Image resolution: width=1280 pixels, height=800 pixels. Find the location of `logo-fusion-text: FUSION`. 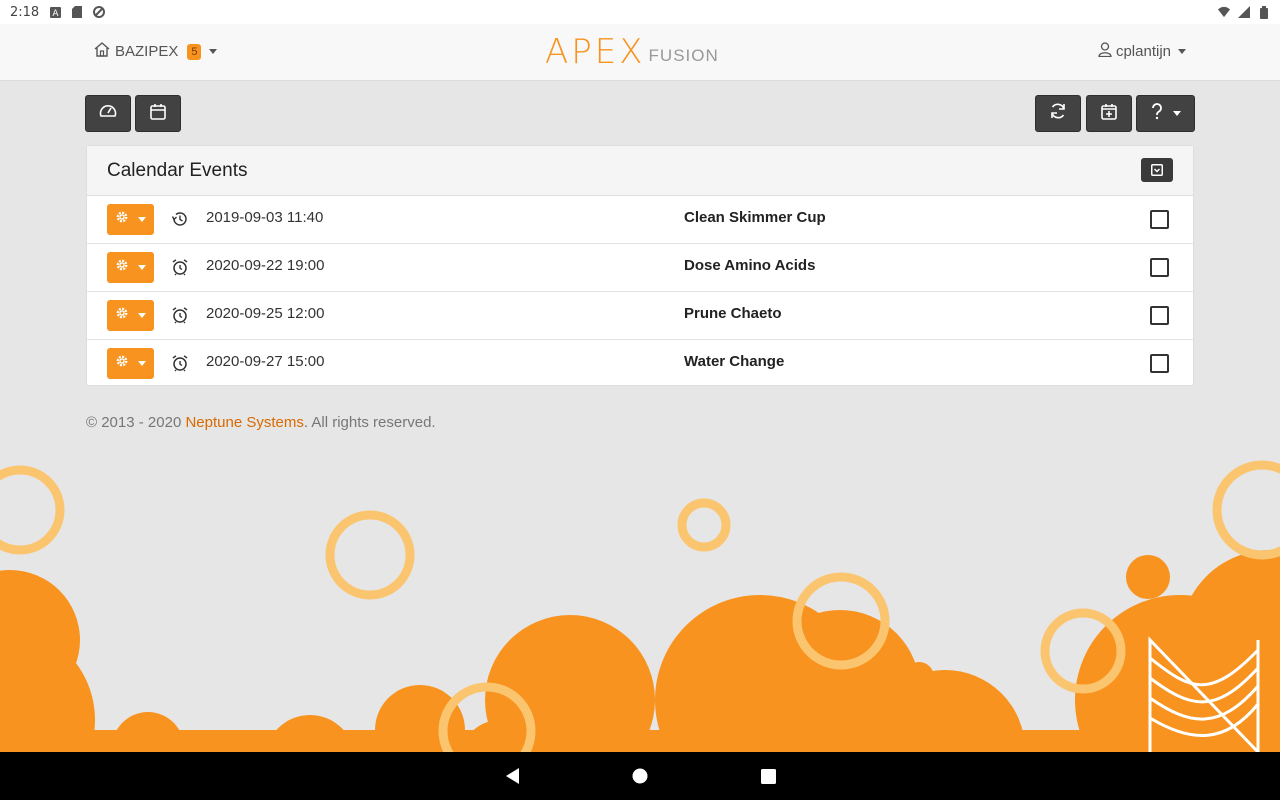

logo-fusion-text: FUSION is located at coordinates (683, 55).